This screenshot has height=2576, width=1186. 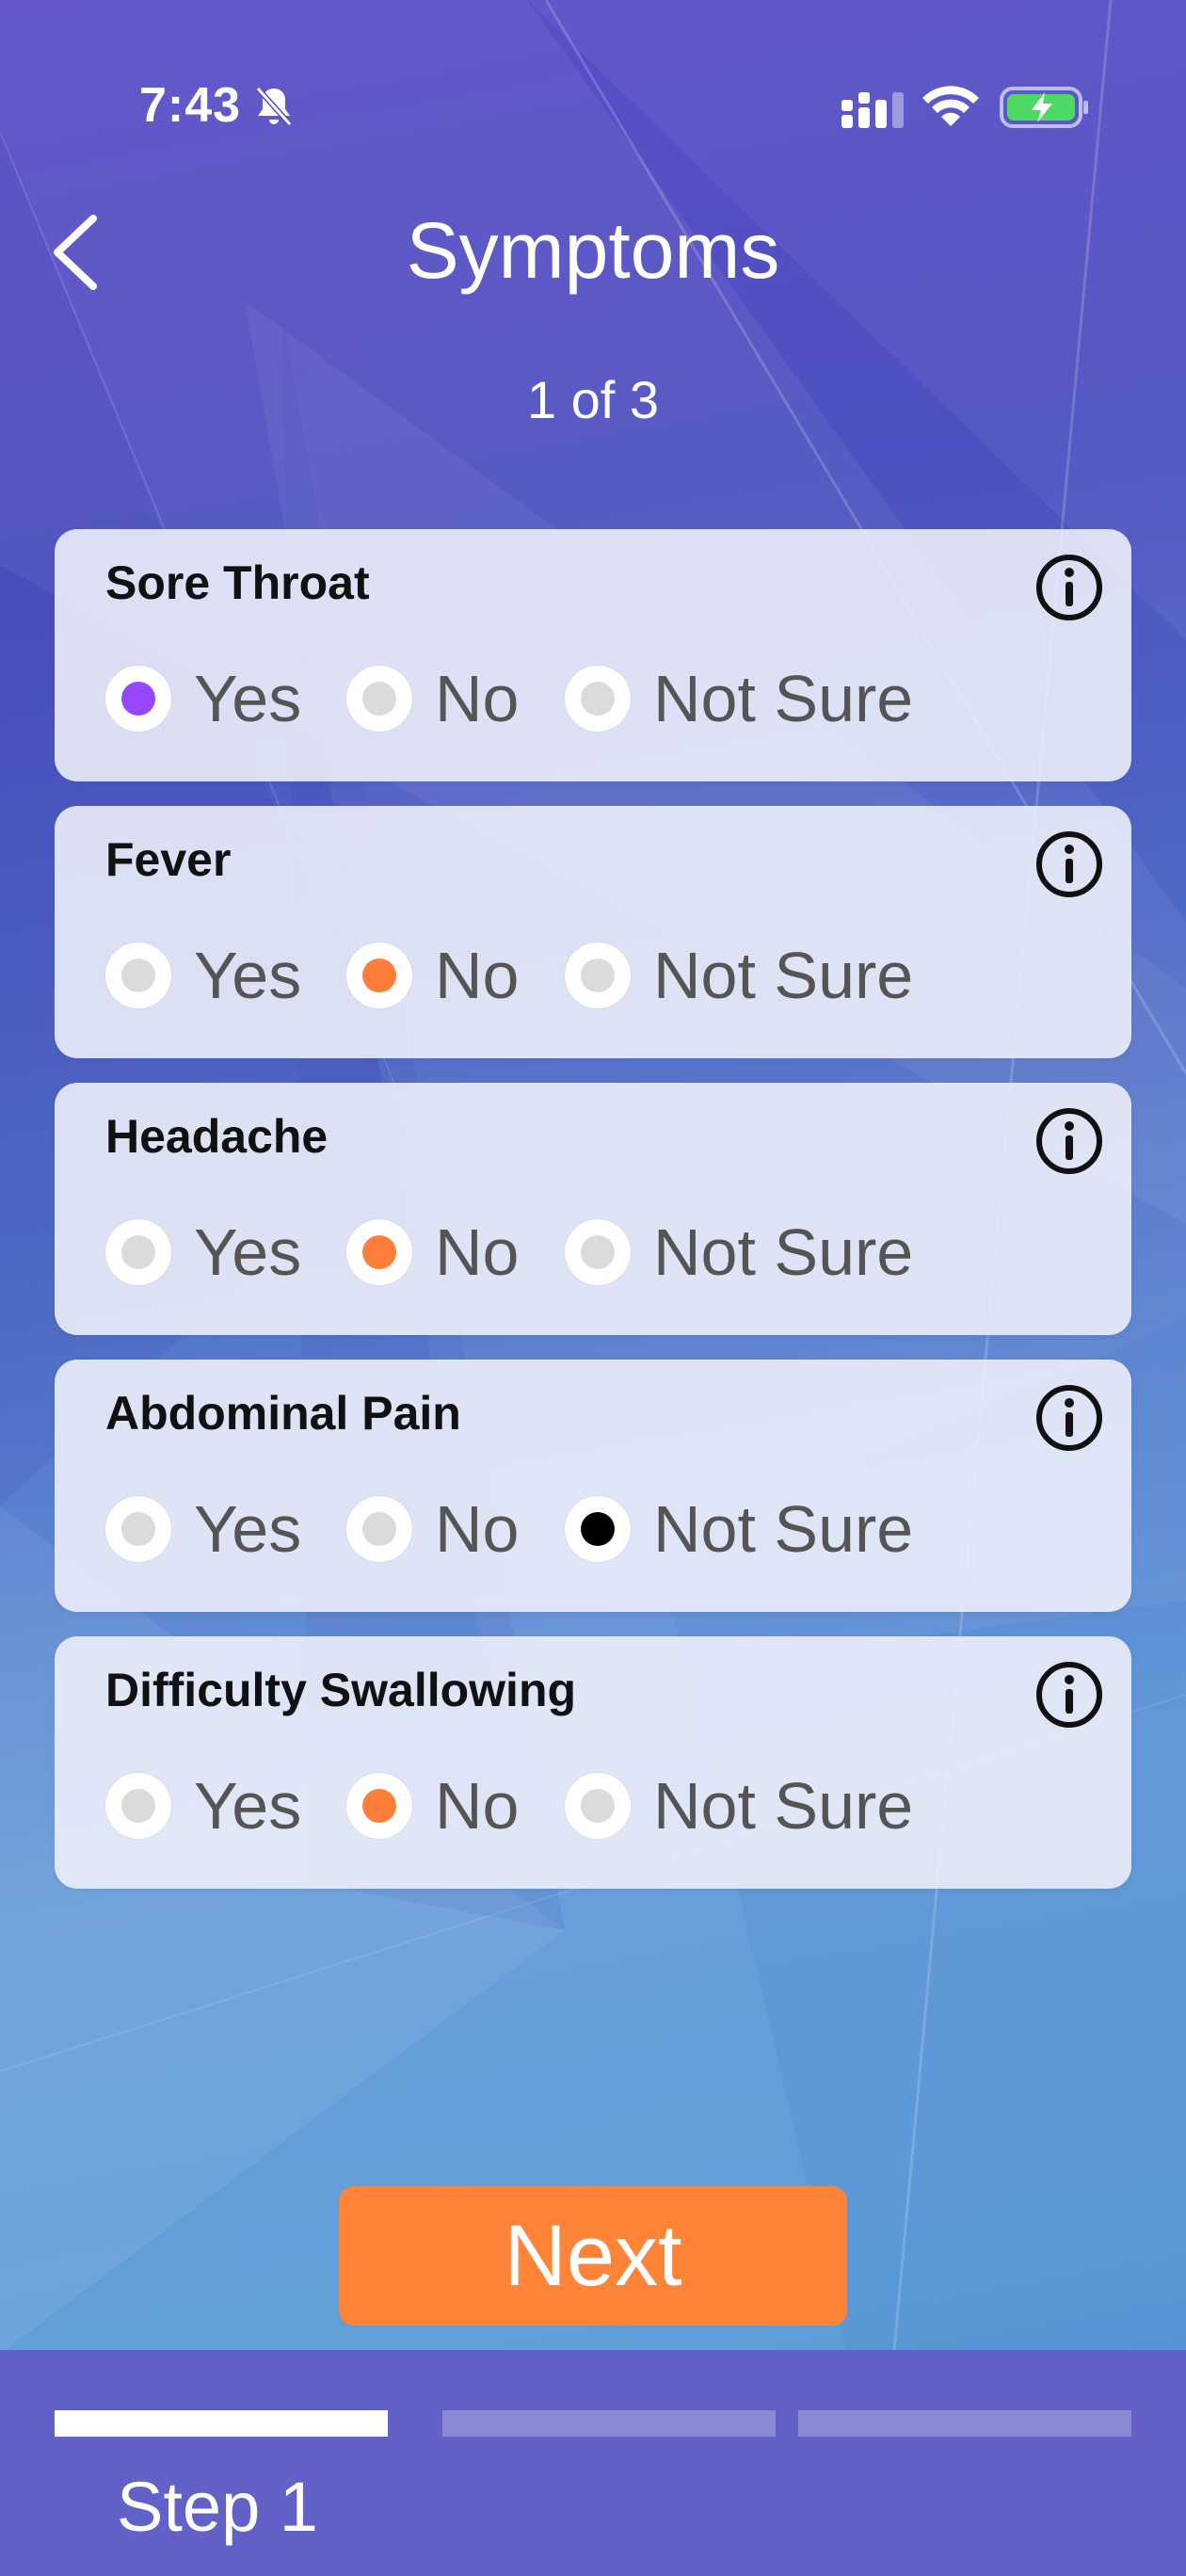 What do you see at coordinates (237, 582) in the screenshot?
I see `symptom-title: Sore Throat` at bounding box center [237, 582].